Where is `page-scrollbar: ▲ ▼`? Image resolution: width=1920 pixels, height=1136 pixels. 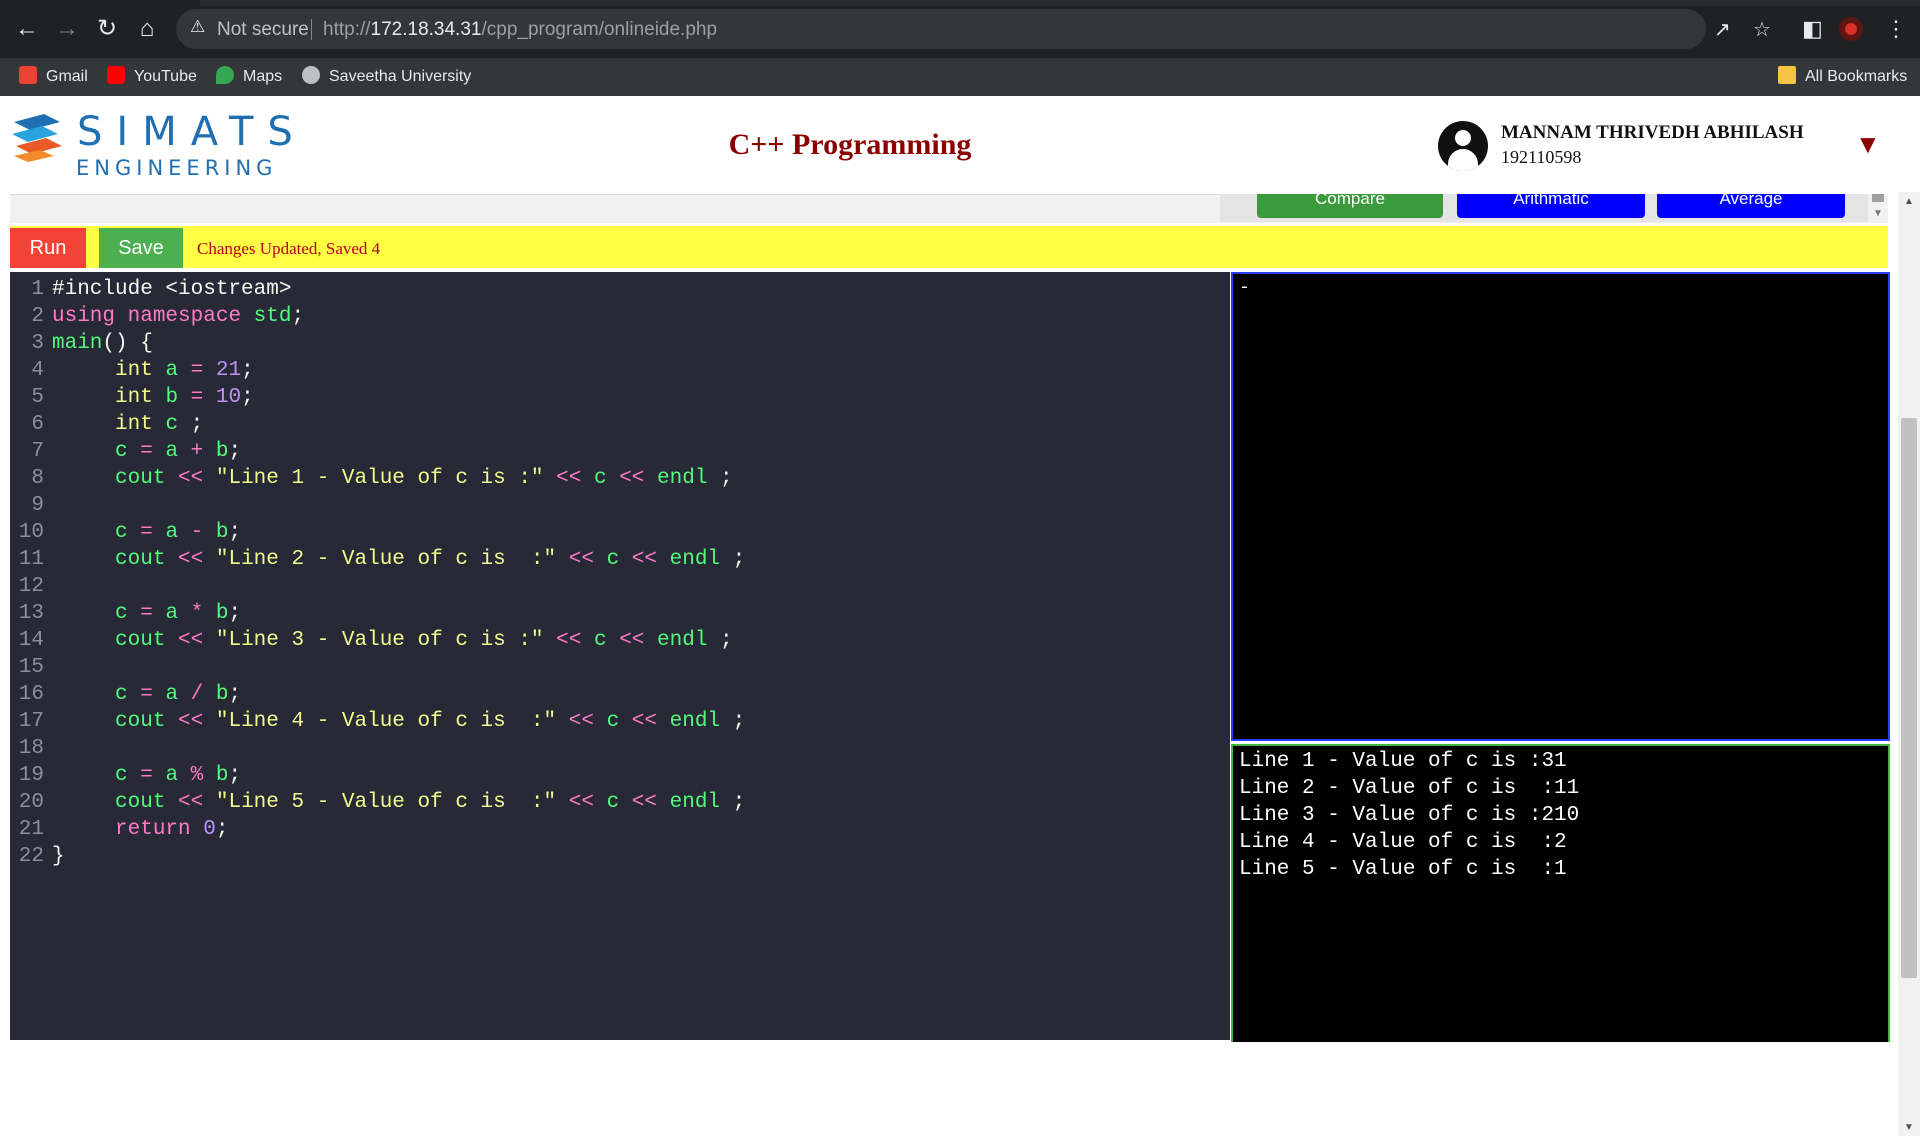
page-scrollbar: ▲ ▼ is located at coordinates (1909, 664).